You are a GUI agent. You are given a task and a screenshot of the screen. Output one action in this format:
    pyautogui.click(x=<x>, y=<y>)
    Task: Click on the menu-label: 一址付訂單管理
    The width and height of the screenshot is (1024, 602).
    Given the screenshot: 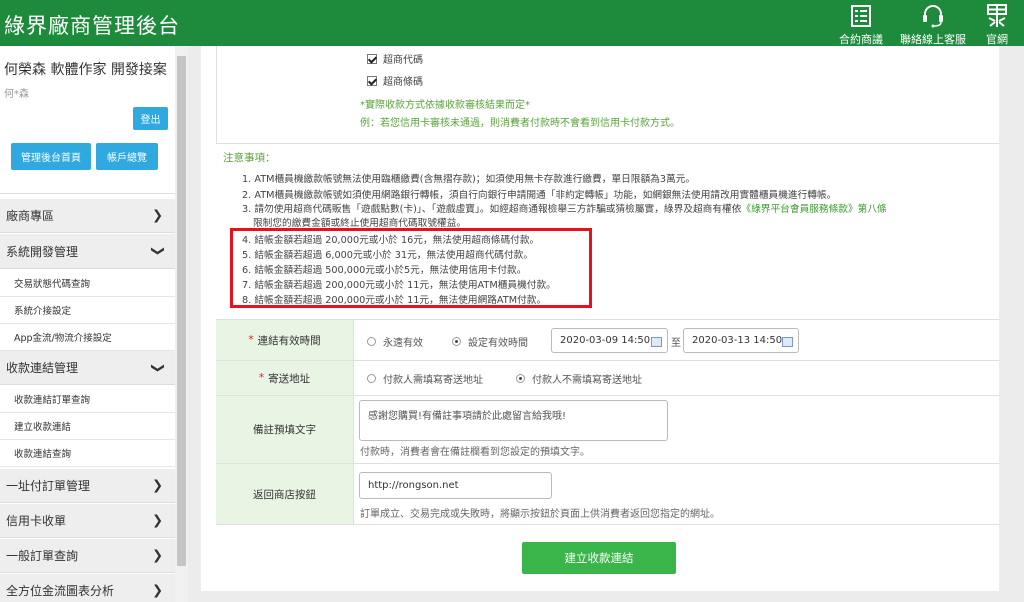 What is the action you would take?
    pyautogui.click(x=48, y=486)
    